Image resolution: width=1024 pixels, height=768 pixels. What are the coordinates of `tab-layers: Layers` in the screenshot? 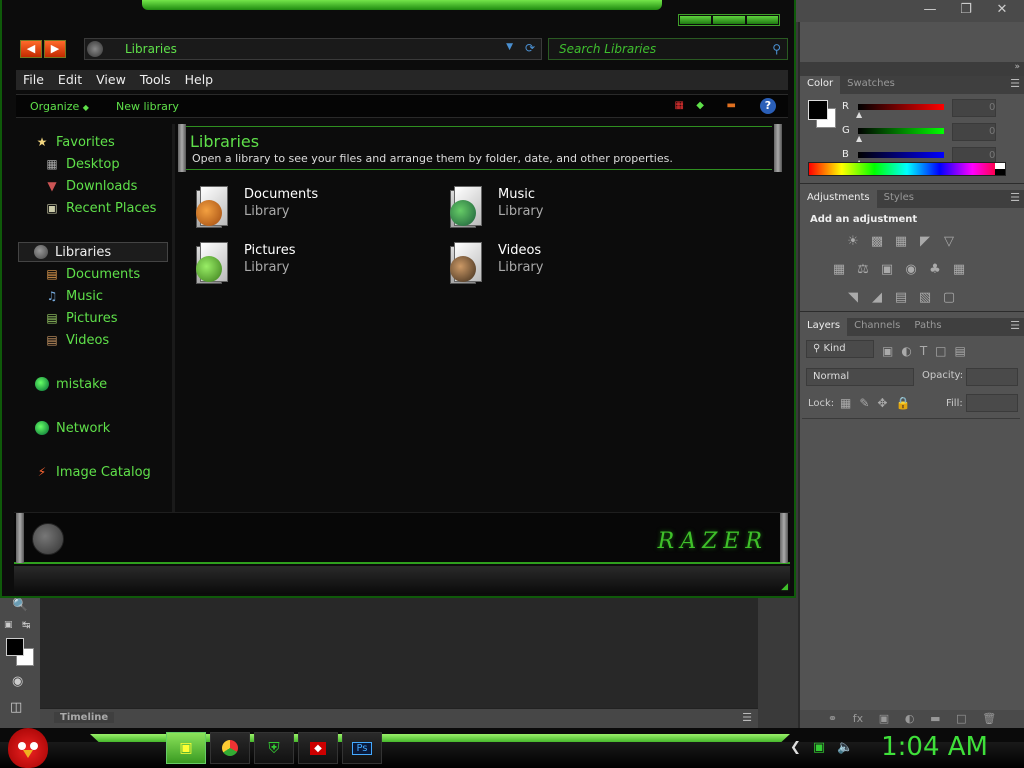 It's located at (824, 327).